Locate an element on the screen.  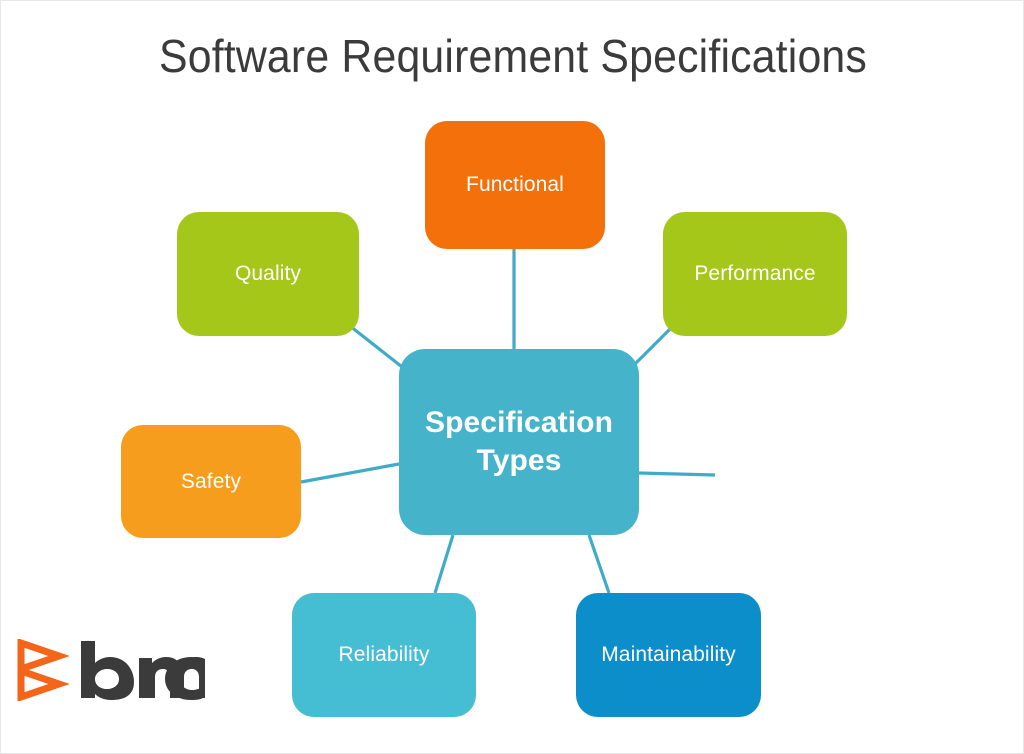
bmc-mark-icon is located at coordinates (43, 670).